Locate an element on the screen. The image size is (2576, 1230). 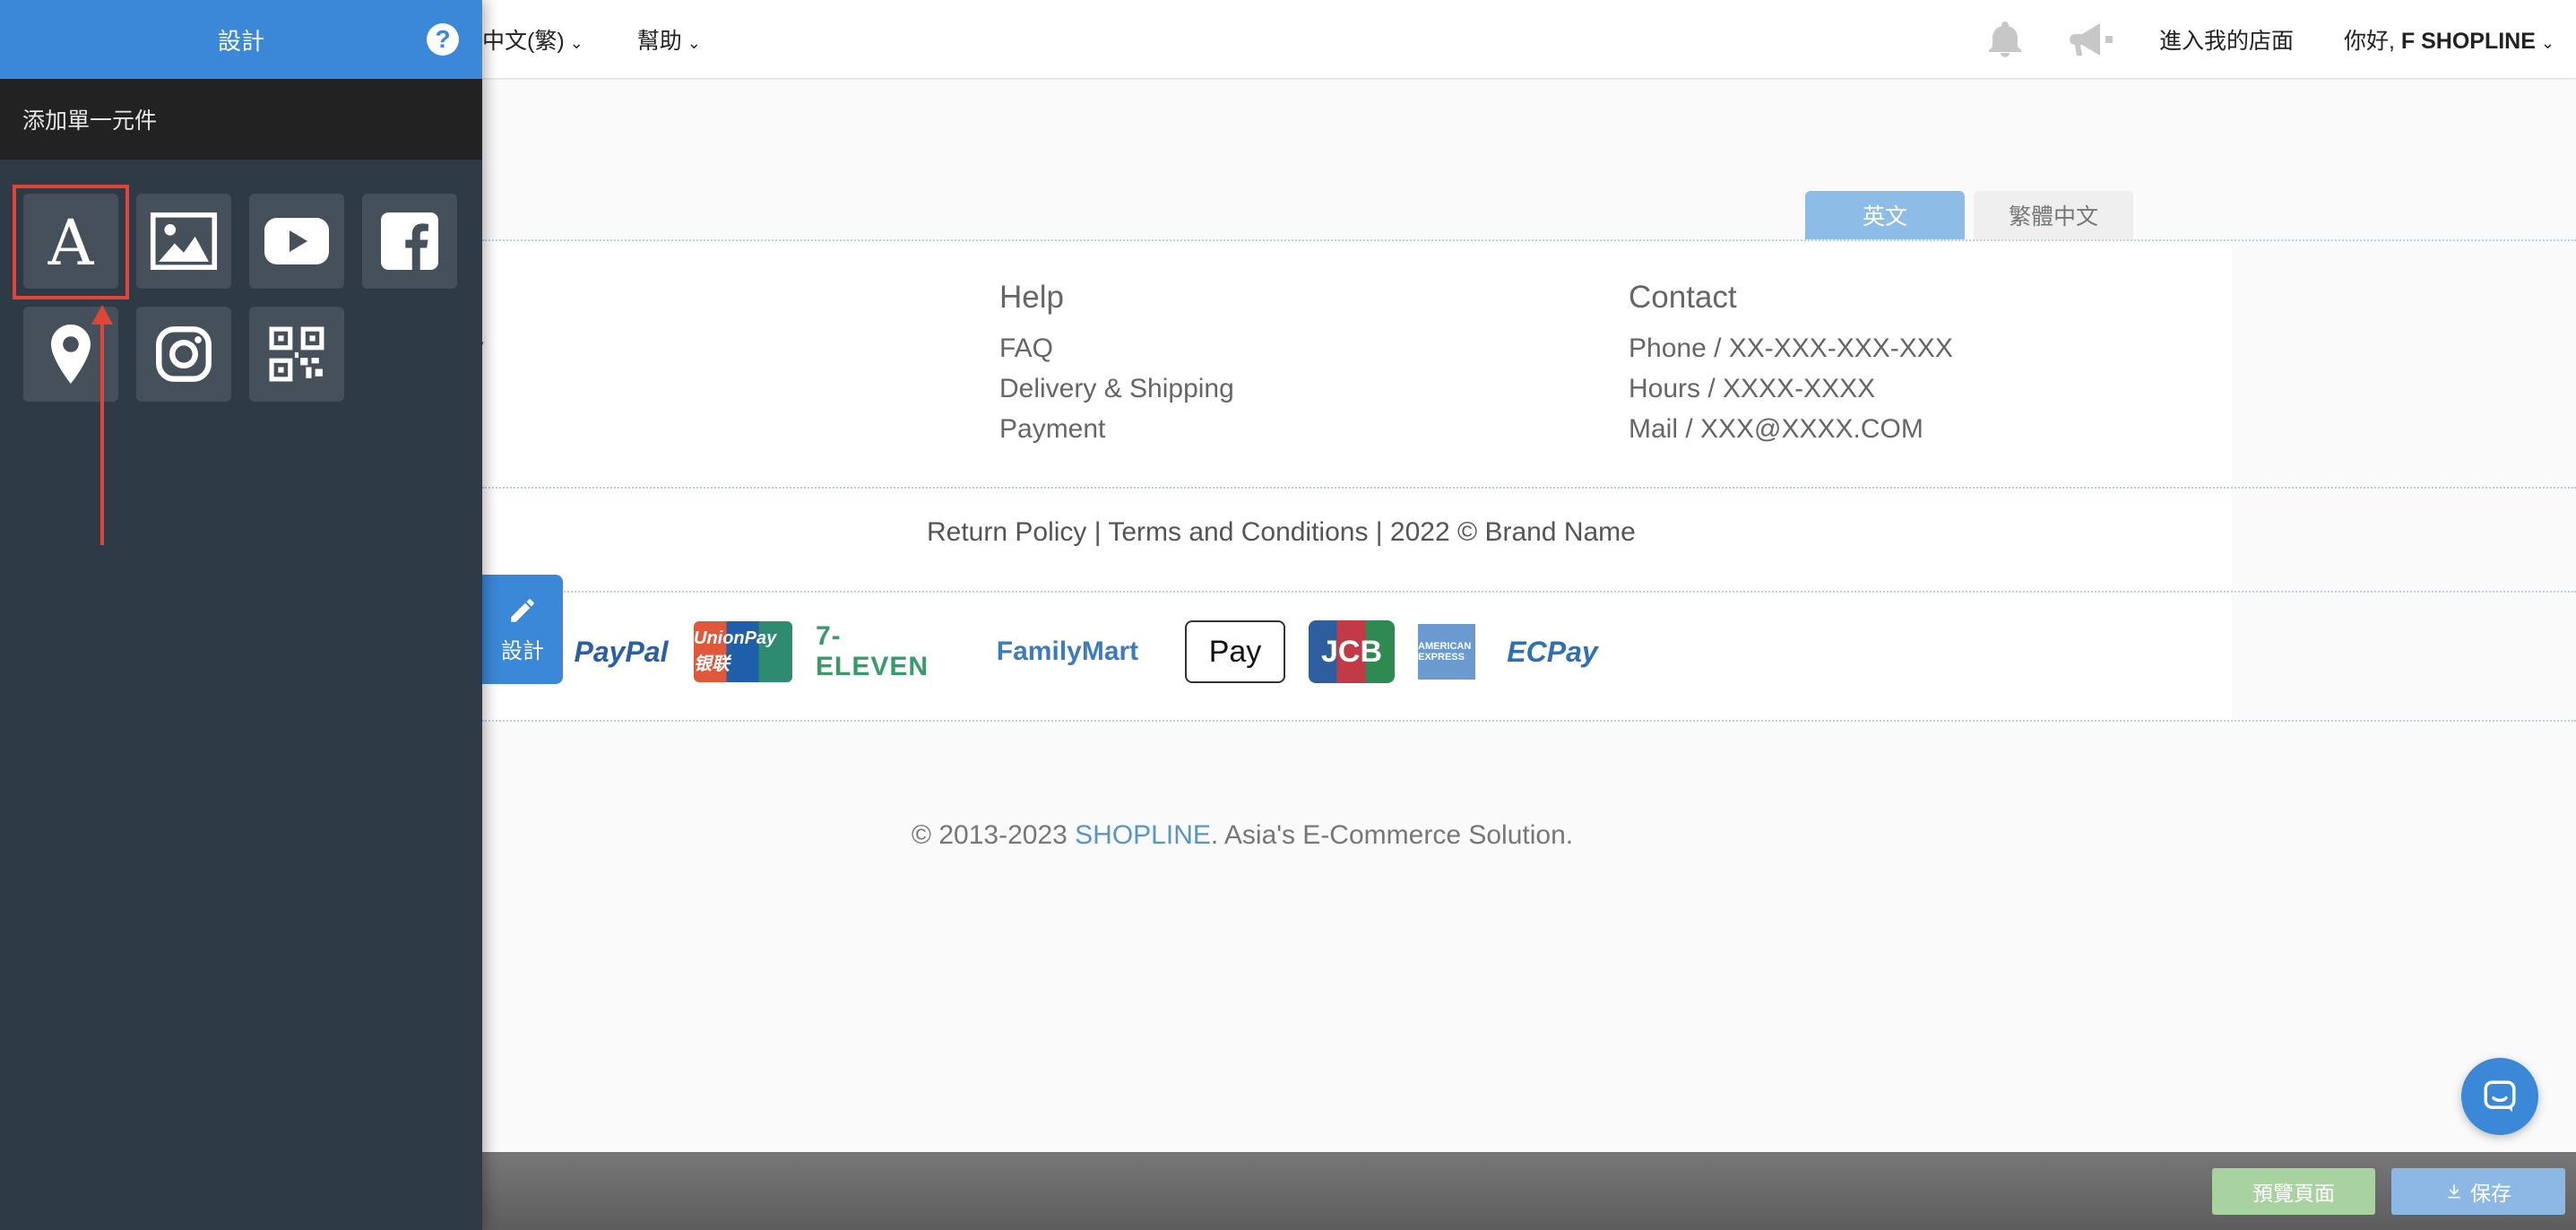
sidebar-title: 設計 is located at coordinates (240, 41).